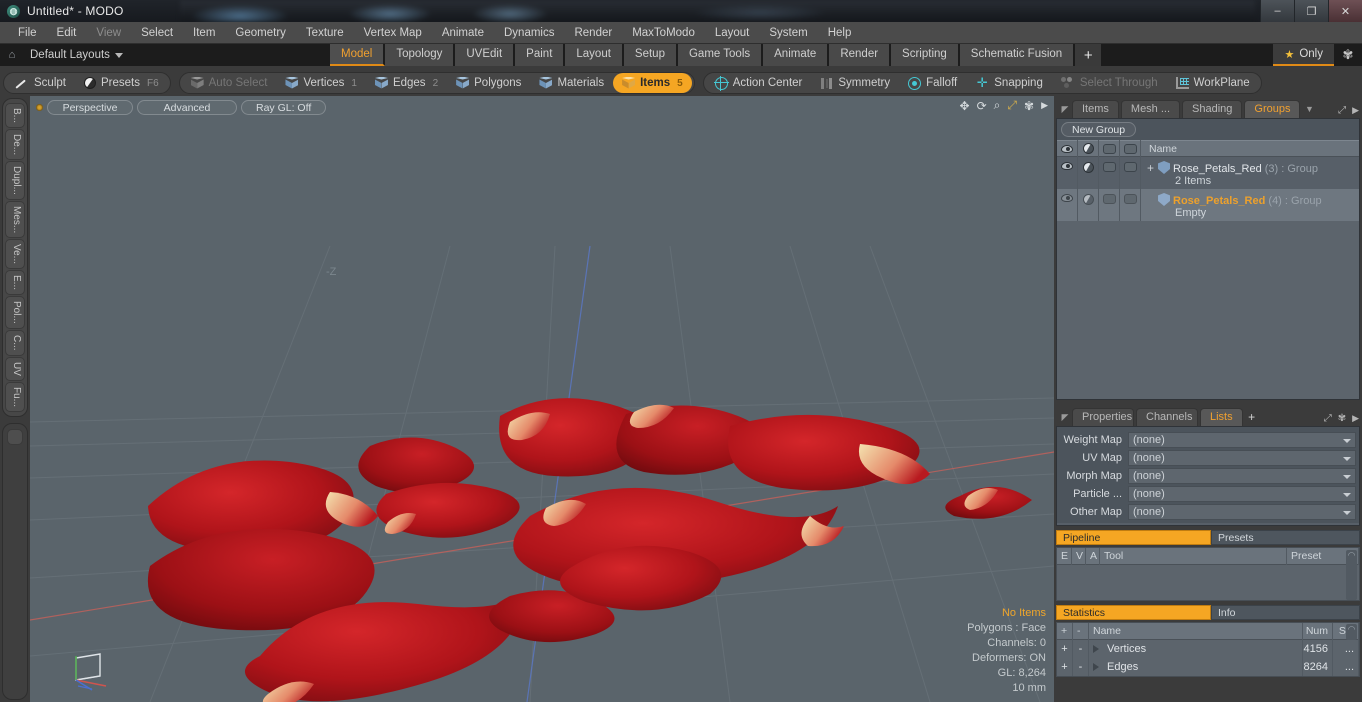 The height and width of the screenshot is (702, 1362). Describe the element at coordinates (663, 33) in the screenshot. I see `menu-item-maxtomodo: MaxToModo` at that location.